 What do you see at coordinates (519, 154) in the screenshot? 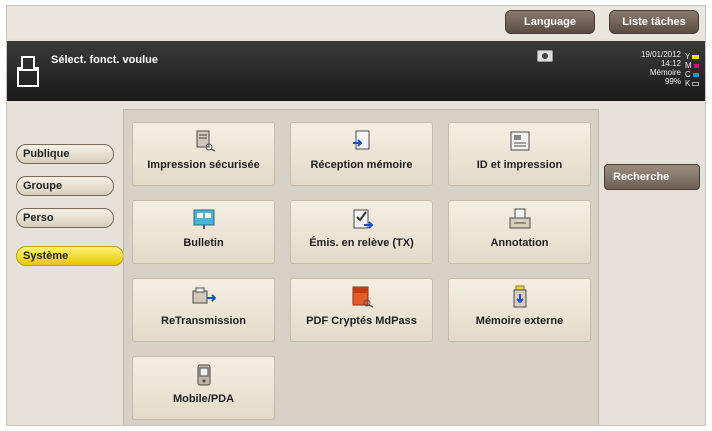
I see `id-print-button: ID et impression` at bounding box center [519, 154].